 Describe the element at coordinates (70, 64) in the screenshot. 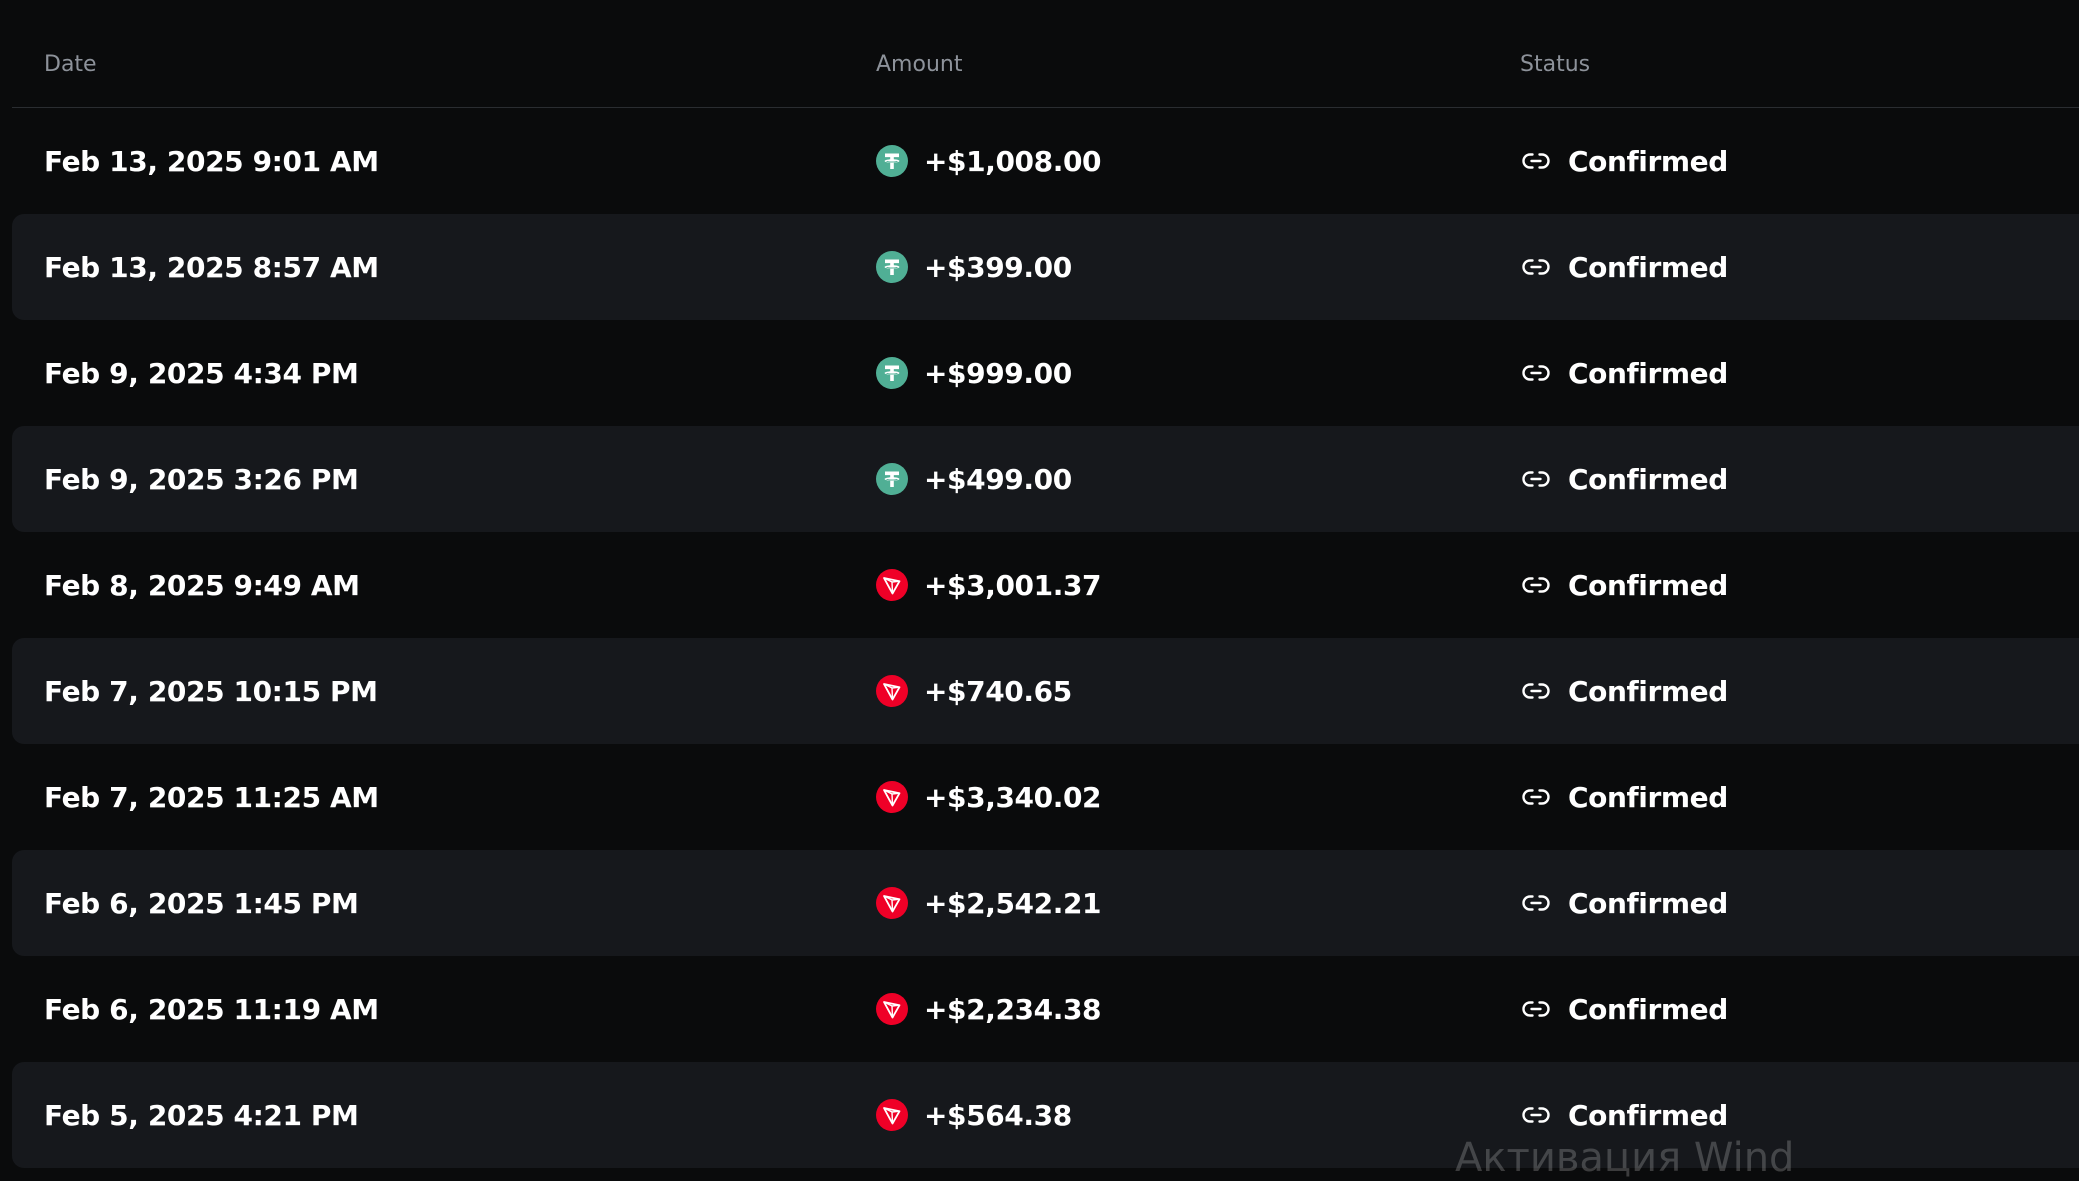

I see `header-date: Date` at that location.